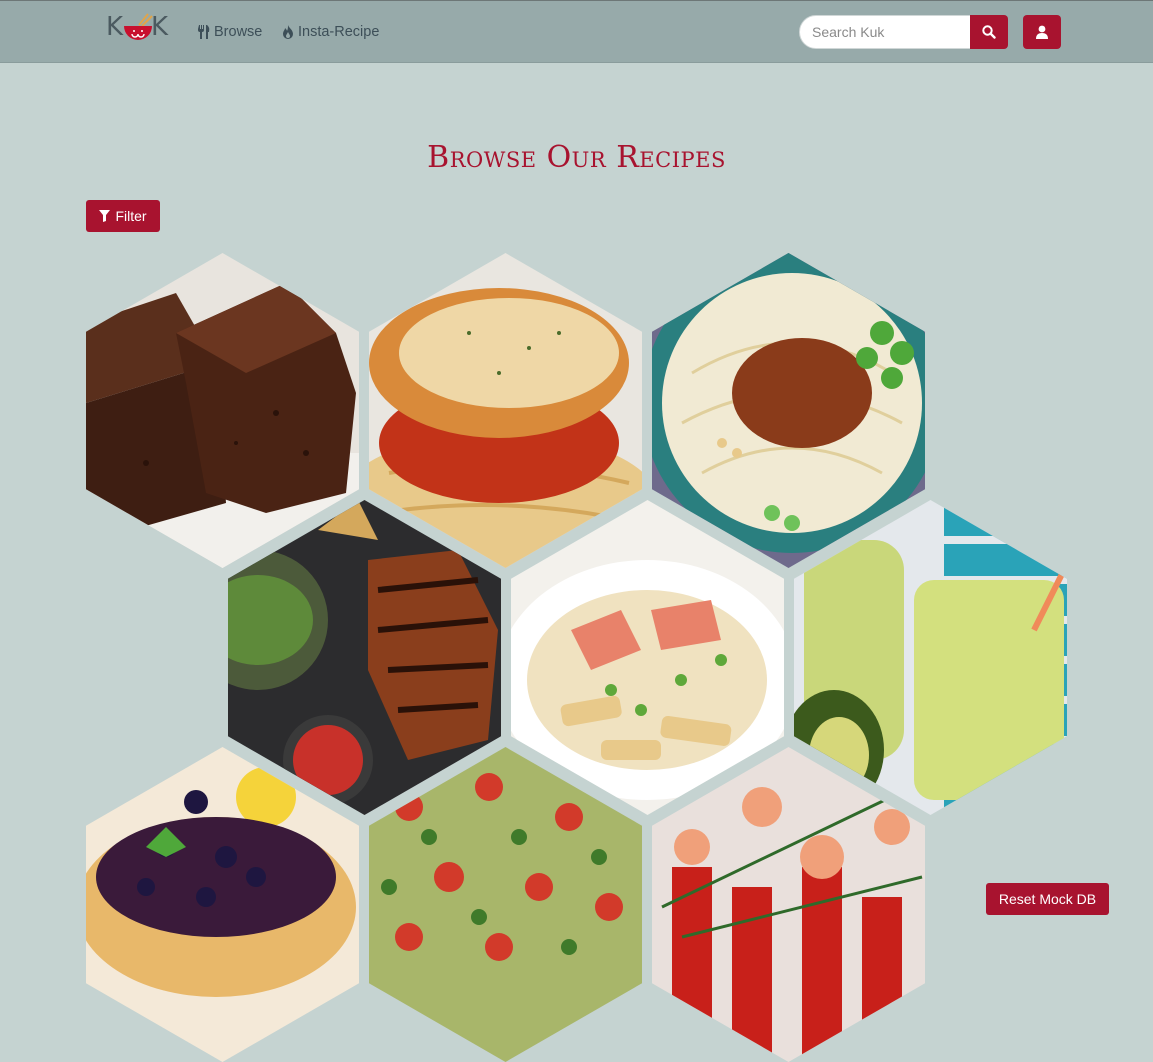  I want to click on search-bar, so click(903, 32).